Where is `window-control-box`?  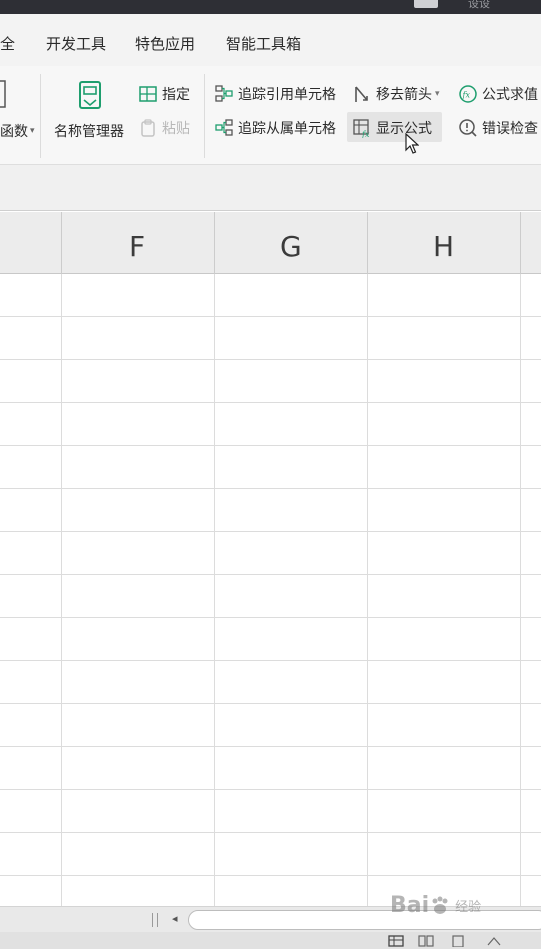 window-control-box is located at coordinates (426, 4).